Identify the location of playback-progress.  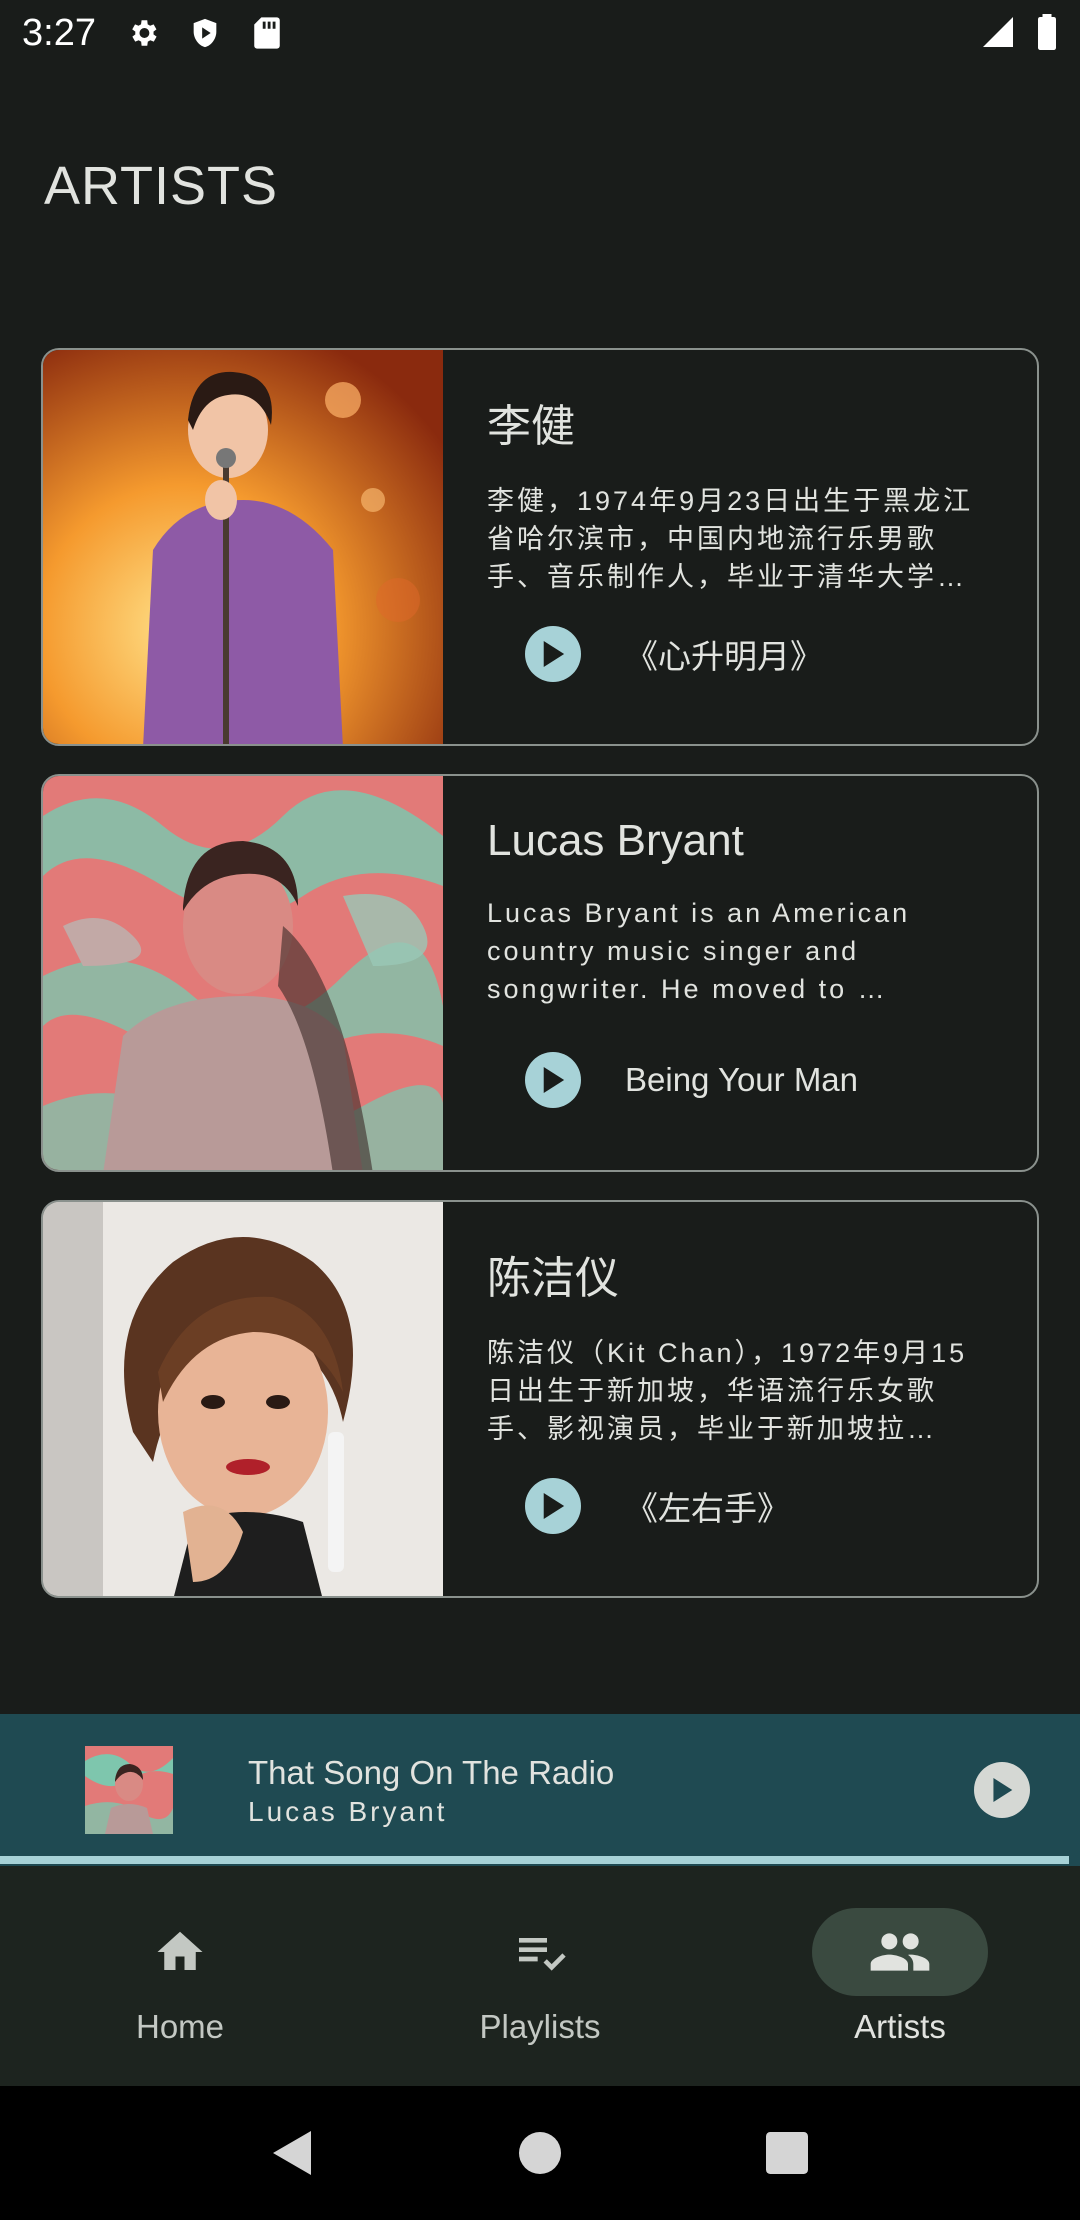
(540, 1861).